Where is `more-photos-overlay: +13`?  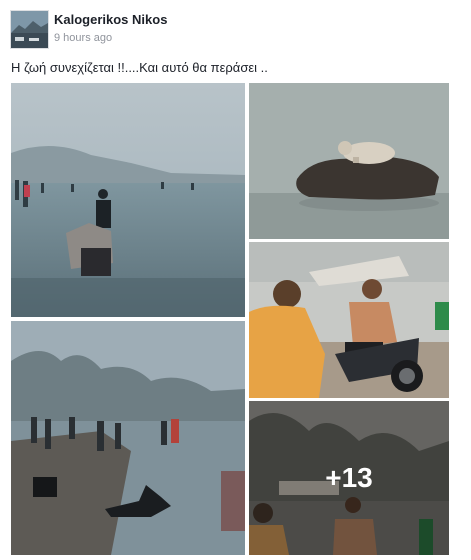 more-photos-overlay: +13 is located at coordinates (349, 478).